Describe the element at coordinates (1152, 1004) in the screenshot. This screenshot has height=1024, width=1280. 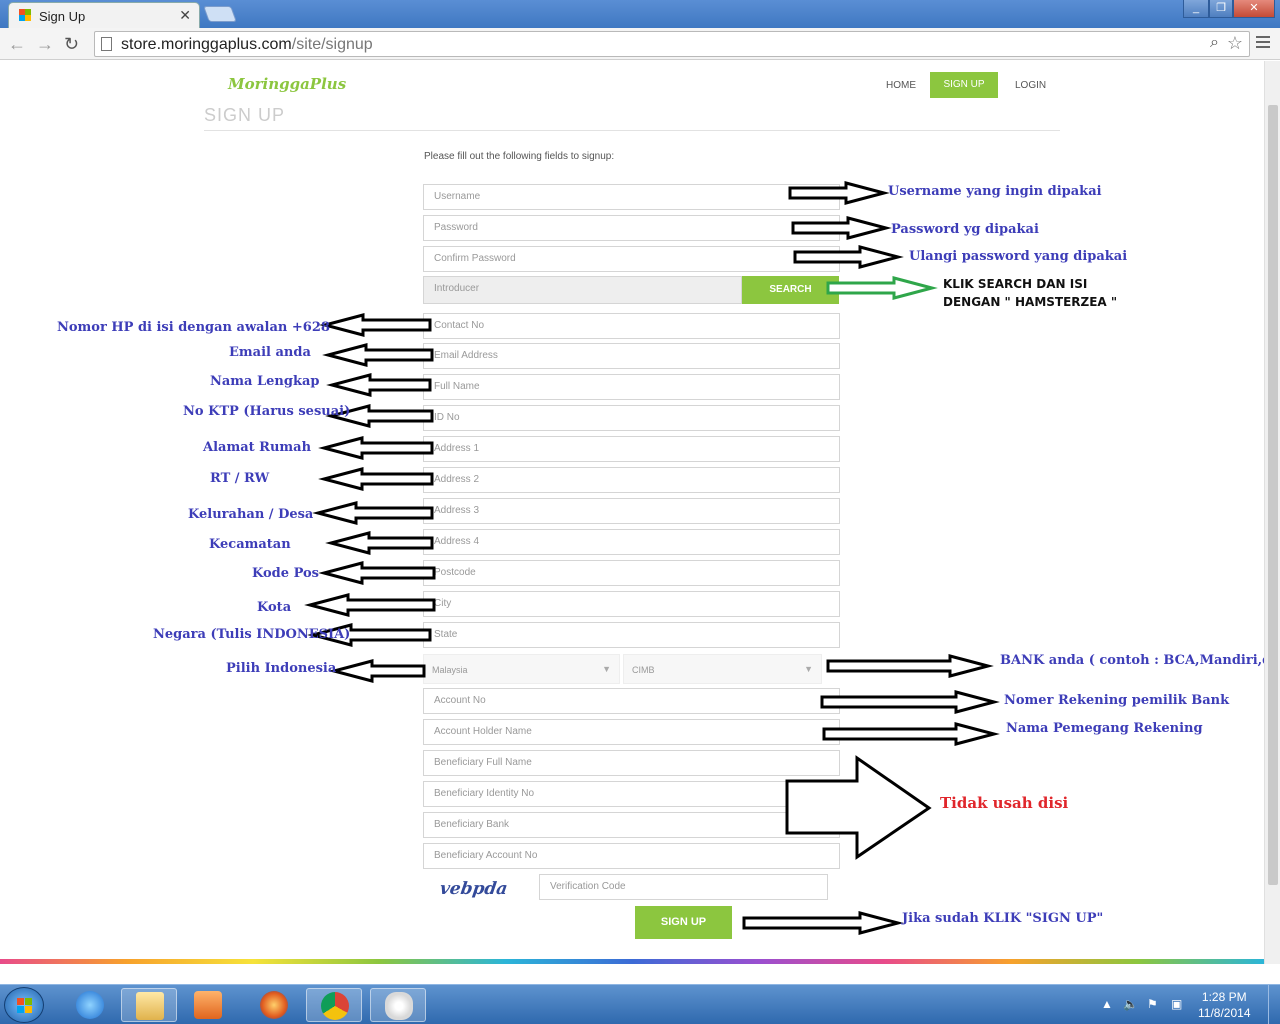
I see `action-center-flag-icon: ⚑` at that location.